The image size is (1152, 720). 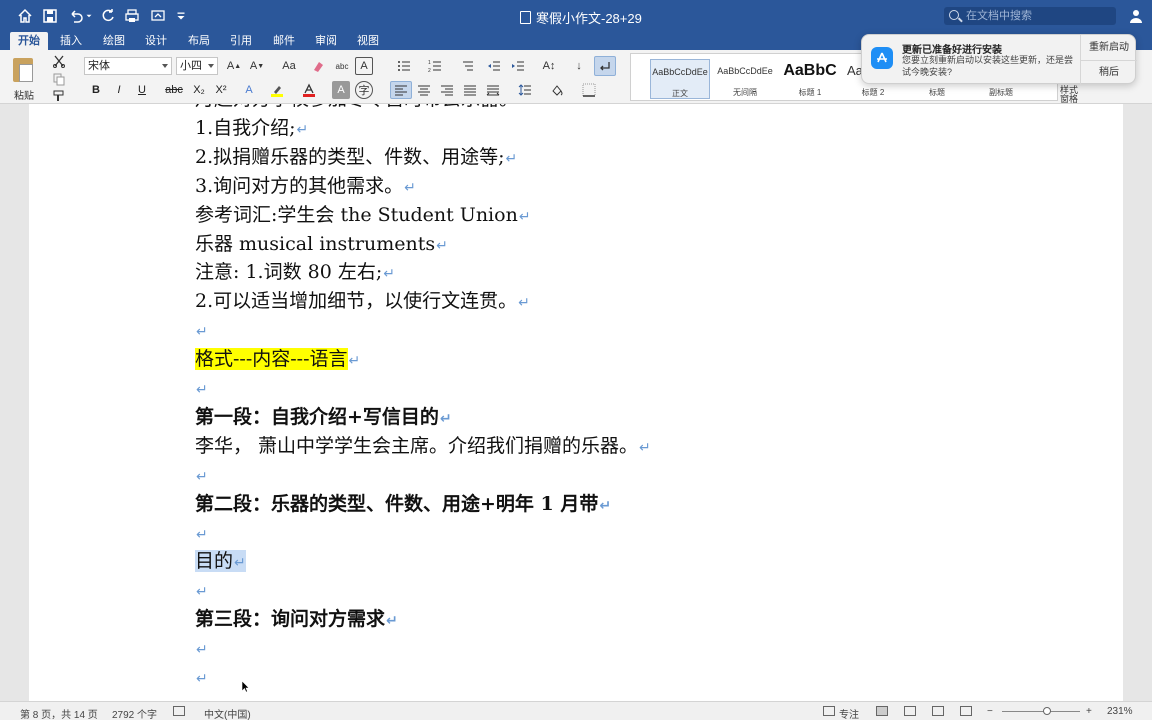 What do you see at coordinates (1120, 711) in the screenshot?
I see `zoom-level: 231%` at bounding box center [1120, 711].